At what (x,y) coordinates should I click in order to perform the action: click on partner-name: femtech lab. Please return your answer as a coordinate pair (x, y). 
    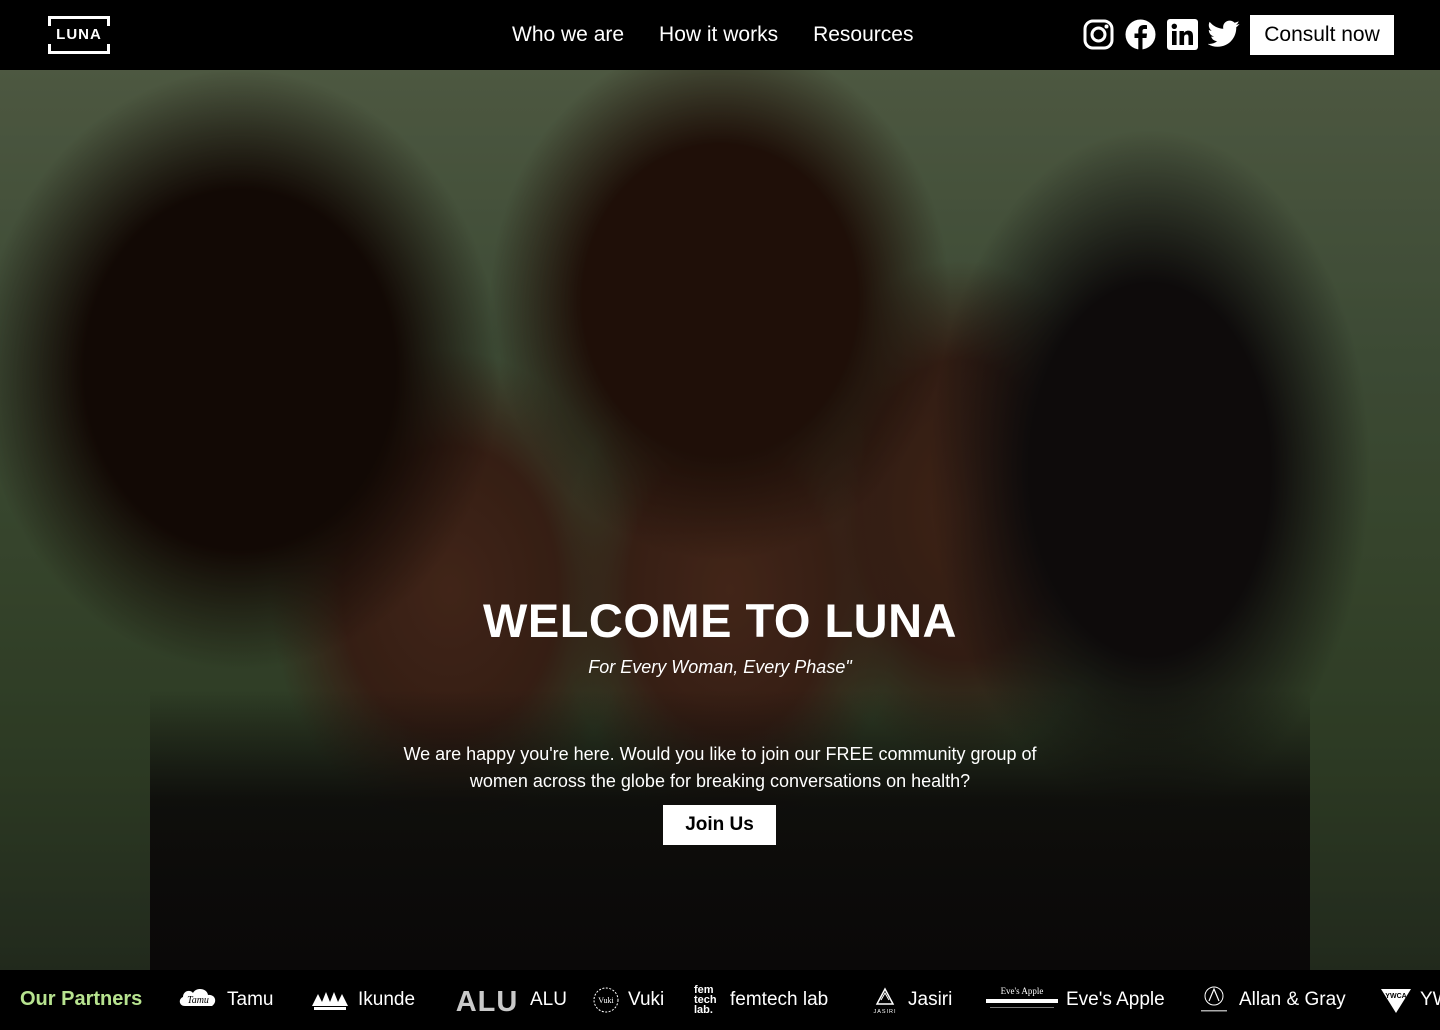
    Looking at the image, I should click on (779, 999).